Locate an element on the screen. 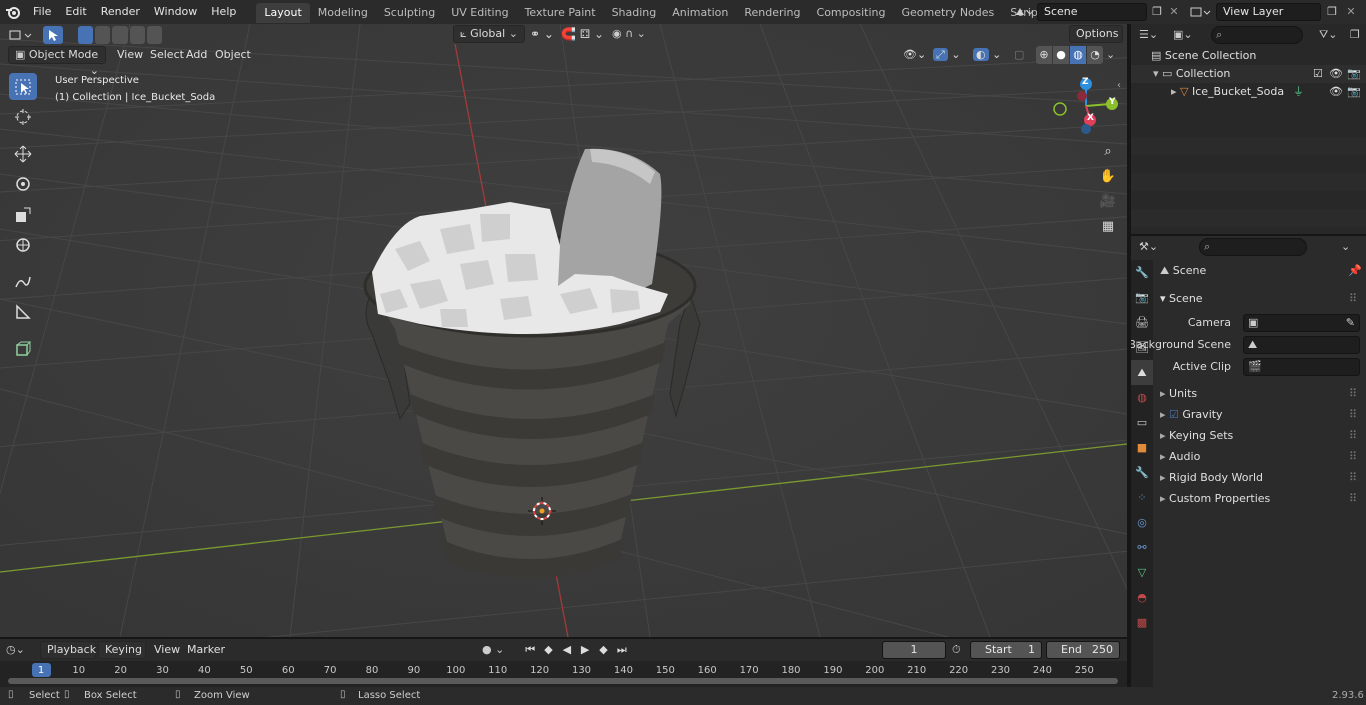 This screenshot has height=705, width=1366. tab-texture-paint: Texture Paint is located at coordinates (560, 13).